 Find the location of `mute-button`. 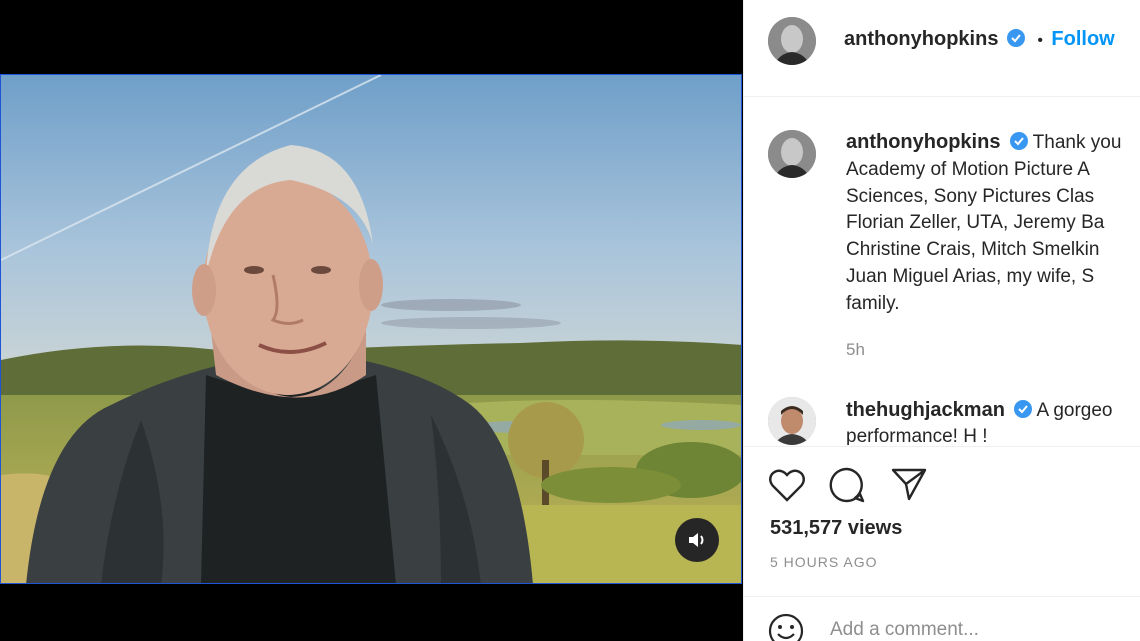

mute-button is located at coordinates (697, 540).